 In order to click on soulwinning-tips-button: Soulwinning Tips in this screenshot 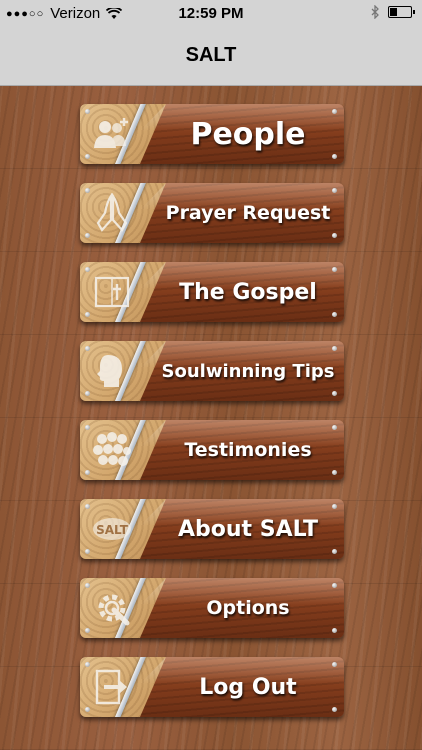, I will do `click(212, 371)`.